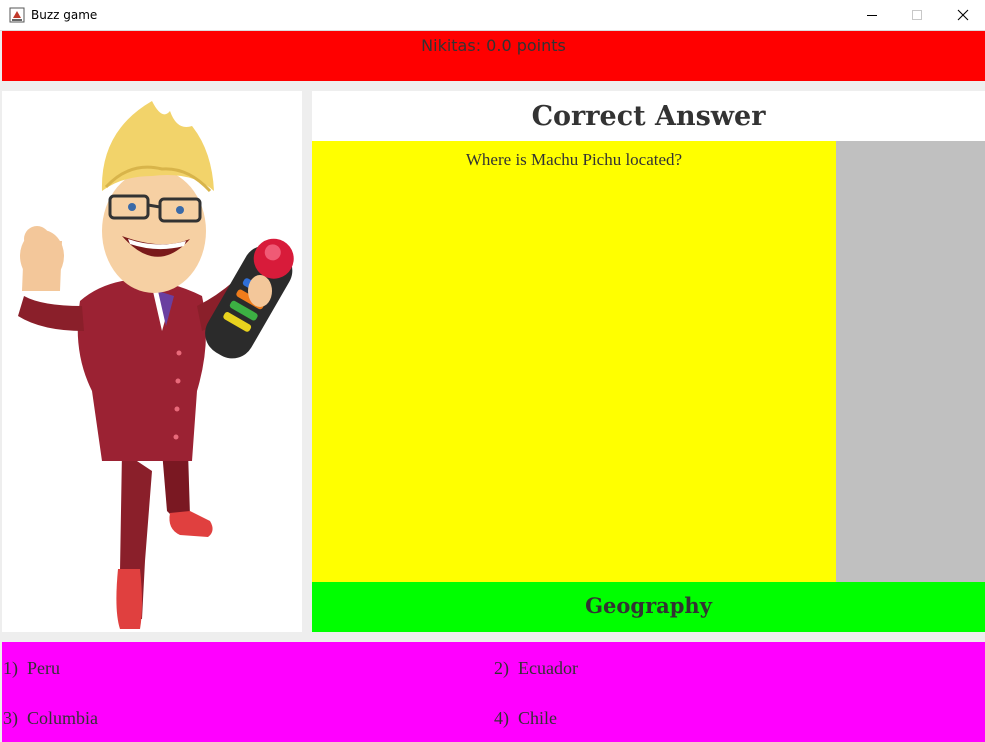 Image resolution: width=985 pixels, height=742 pixels. What do you see at coordinates (17, 15) in the screenshot?
I see `java-app-icon` at bounding box center [17, 15].